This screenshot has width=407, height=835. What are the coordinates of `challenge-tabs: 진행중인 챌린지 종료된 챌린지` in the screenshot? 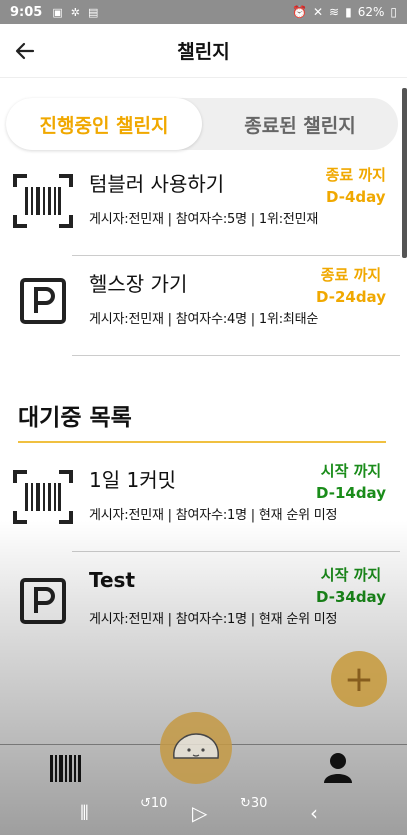 It's located at (202, 124).